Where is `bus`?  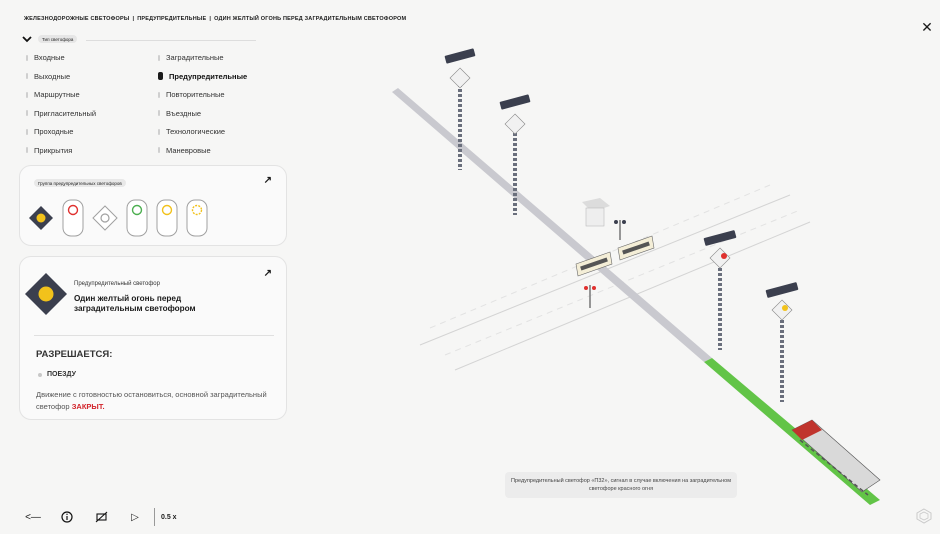
bus is located at coordinates (636, 248).